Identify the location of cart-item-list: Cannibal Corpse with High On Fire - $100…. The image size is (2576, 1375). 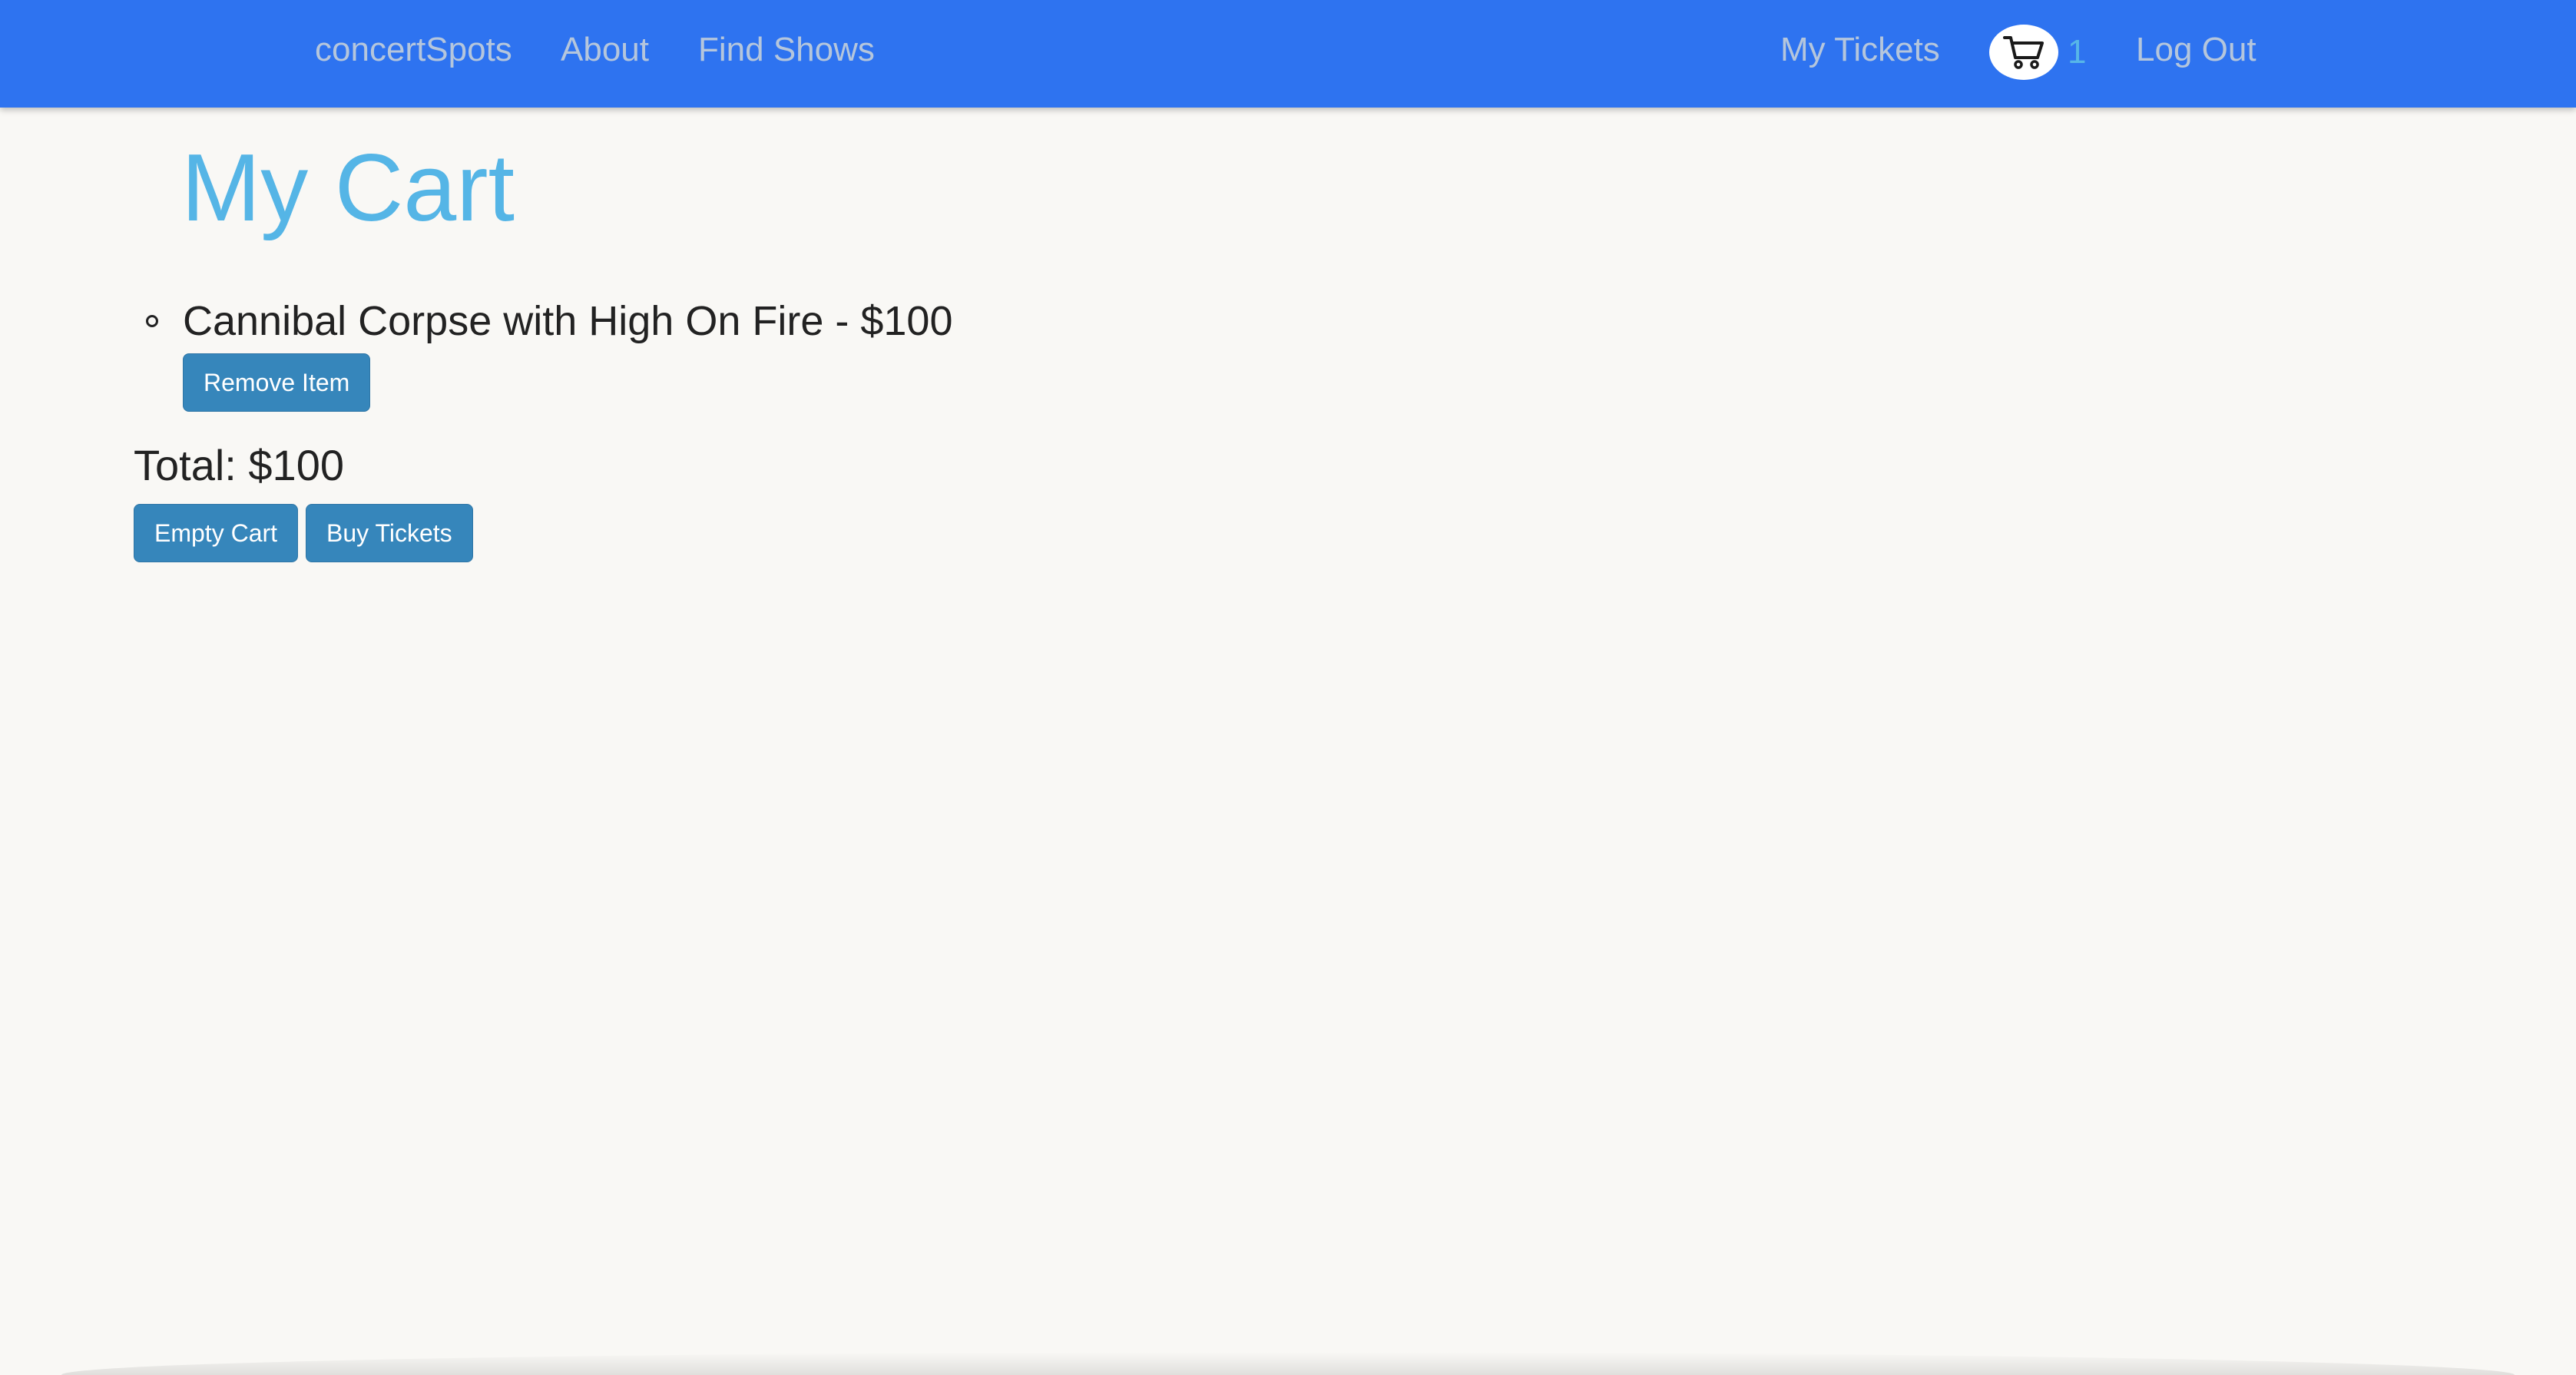
(543, 350).